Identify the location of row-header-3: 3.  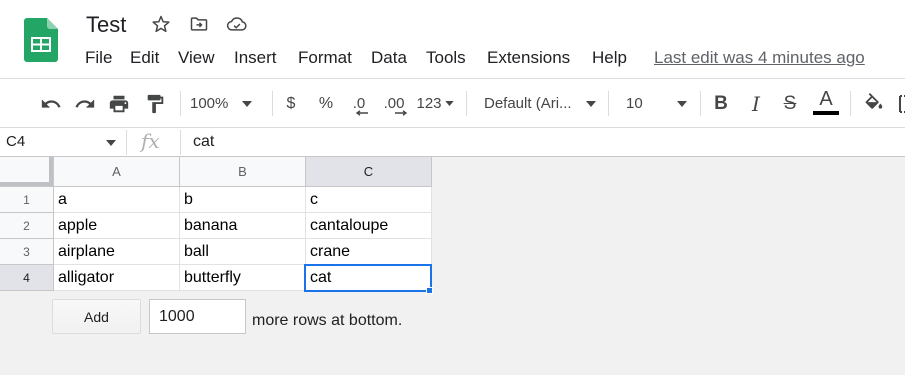
(27, 252).